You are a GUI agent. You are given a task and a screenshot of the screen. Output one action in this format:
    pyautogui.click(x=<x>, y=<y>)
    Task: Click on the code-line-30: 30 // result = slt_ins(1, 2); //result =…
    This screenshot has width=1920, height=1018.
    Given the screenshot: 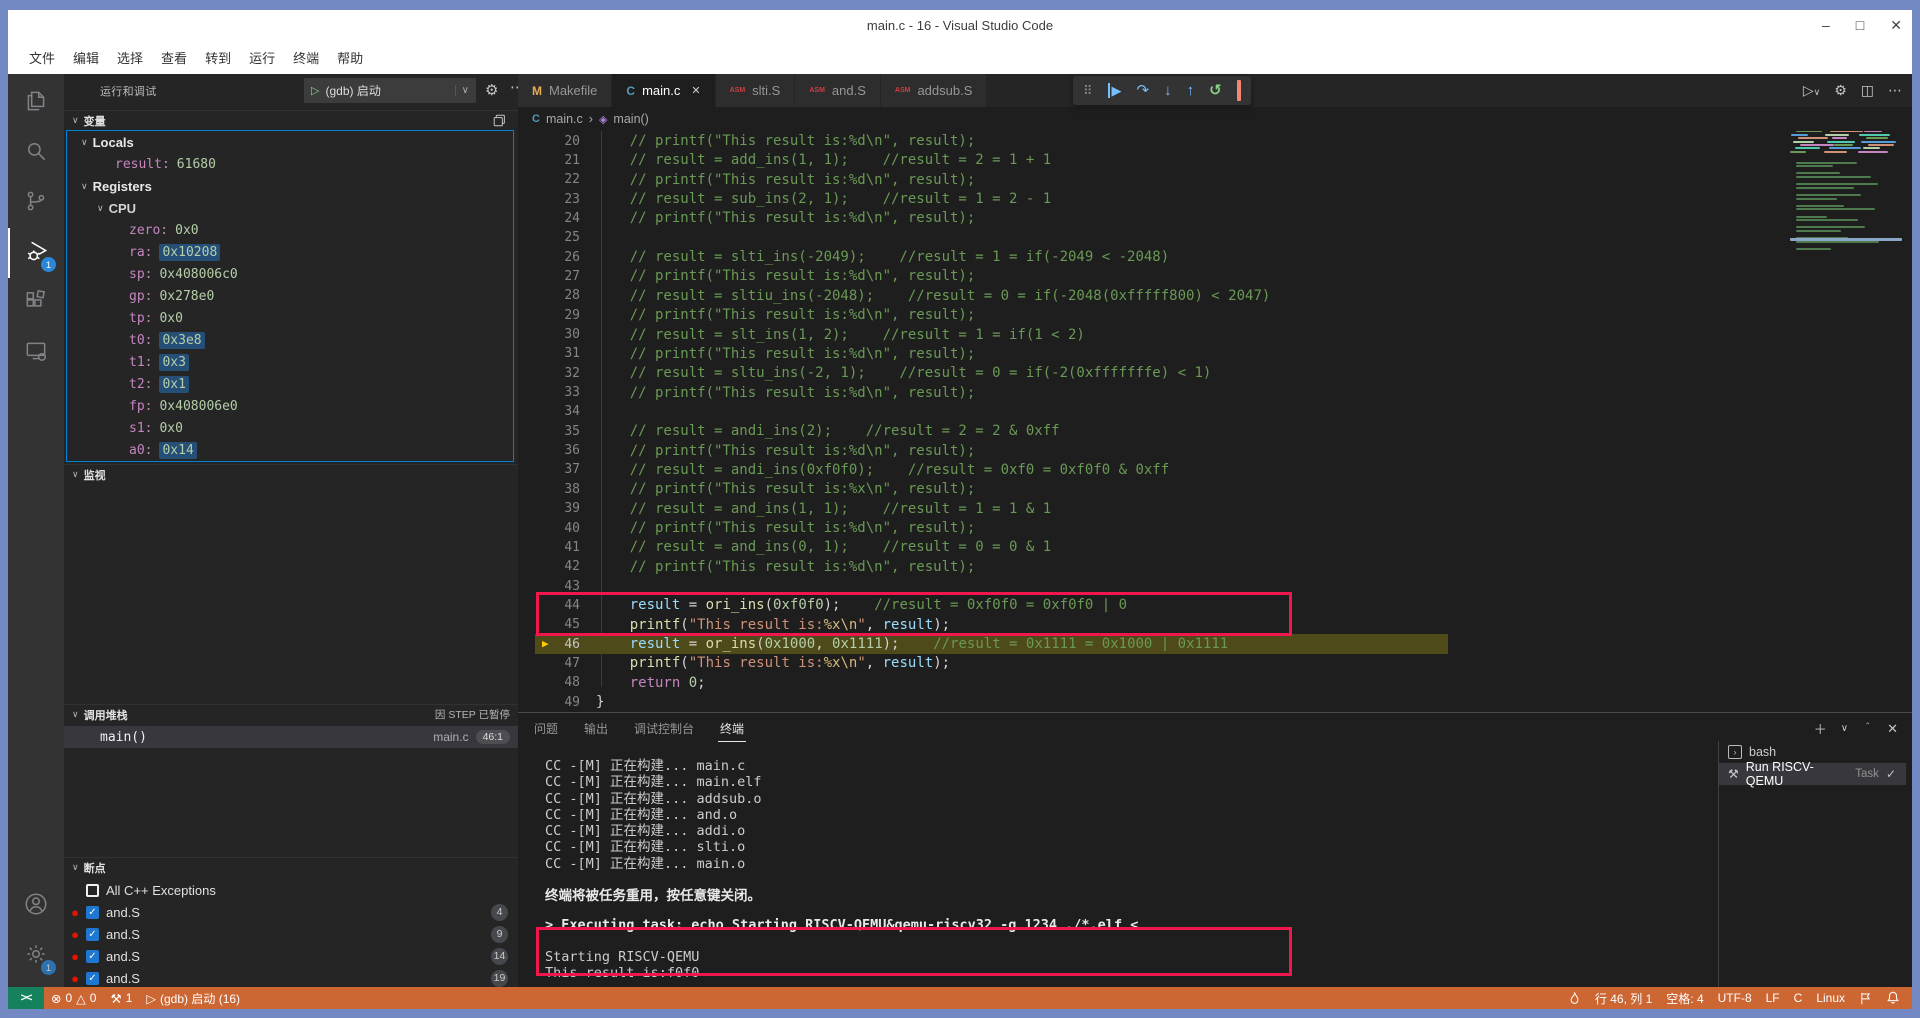 What is the action you would take?
    pyautogui.click(x=1215, y=334)
    